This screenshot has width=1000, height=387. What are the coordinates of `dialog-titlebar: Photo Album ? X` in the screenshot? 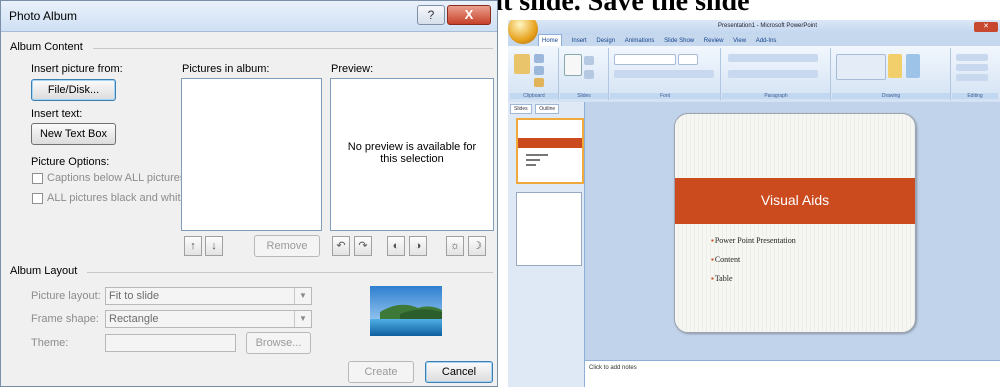 It's located at (249, 16).